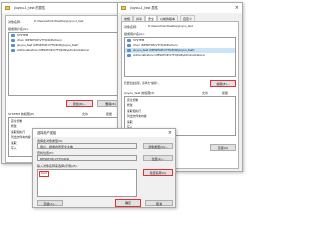 The image size is (320, 250). What do you see at coordinates (47, 133) in the screenshot?
I see `dialog-title: 选择用户或组` at bounding box center [47, 133].